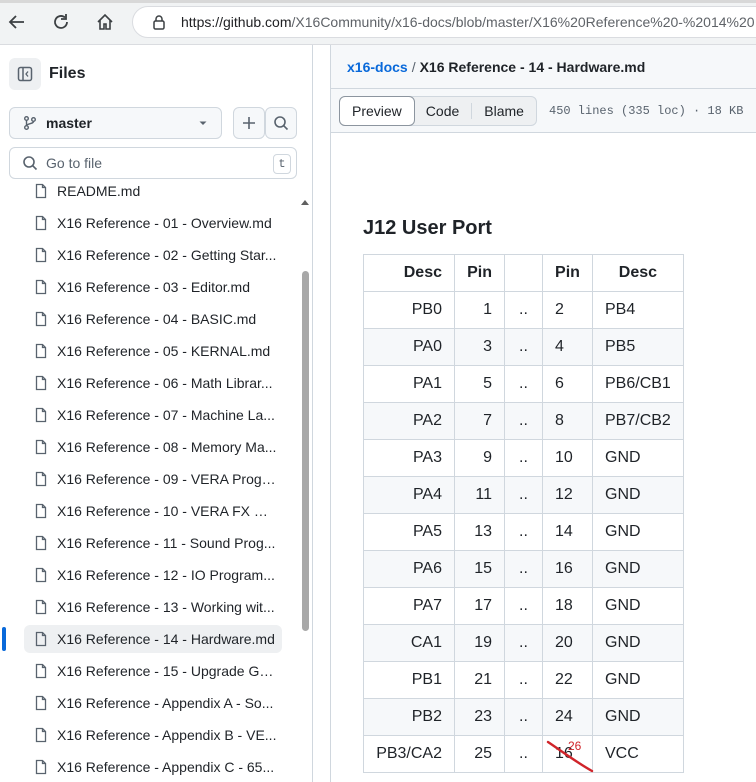 This screenshot has height=782, width=756. What do you see at coordinates (523, 606) in the screenshot?
I see `table-row: PA7 17.. 18 GND` at bounding box center [523, 606].